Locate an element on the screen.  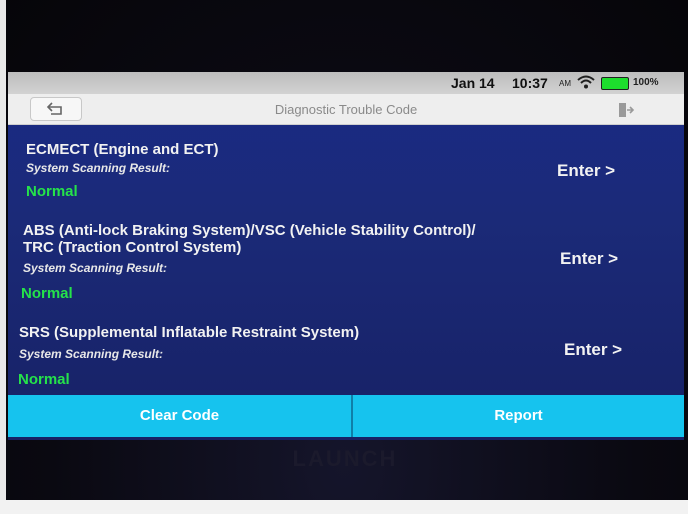
title-bar: Diagnostic Trouble Code is located at coordinates (346, 109).